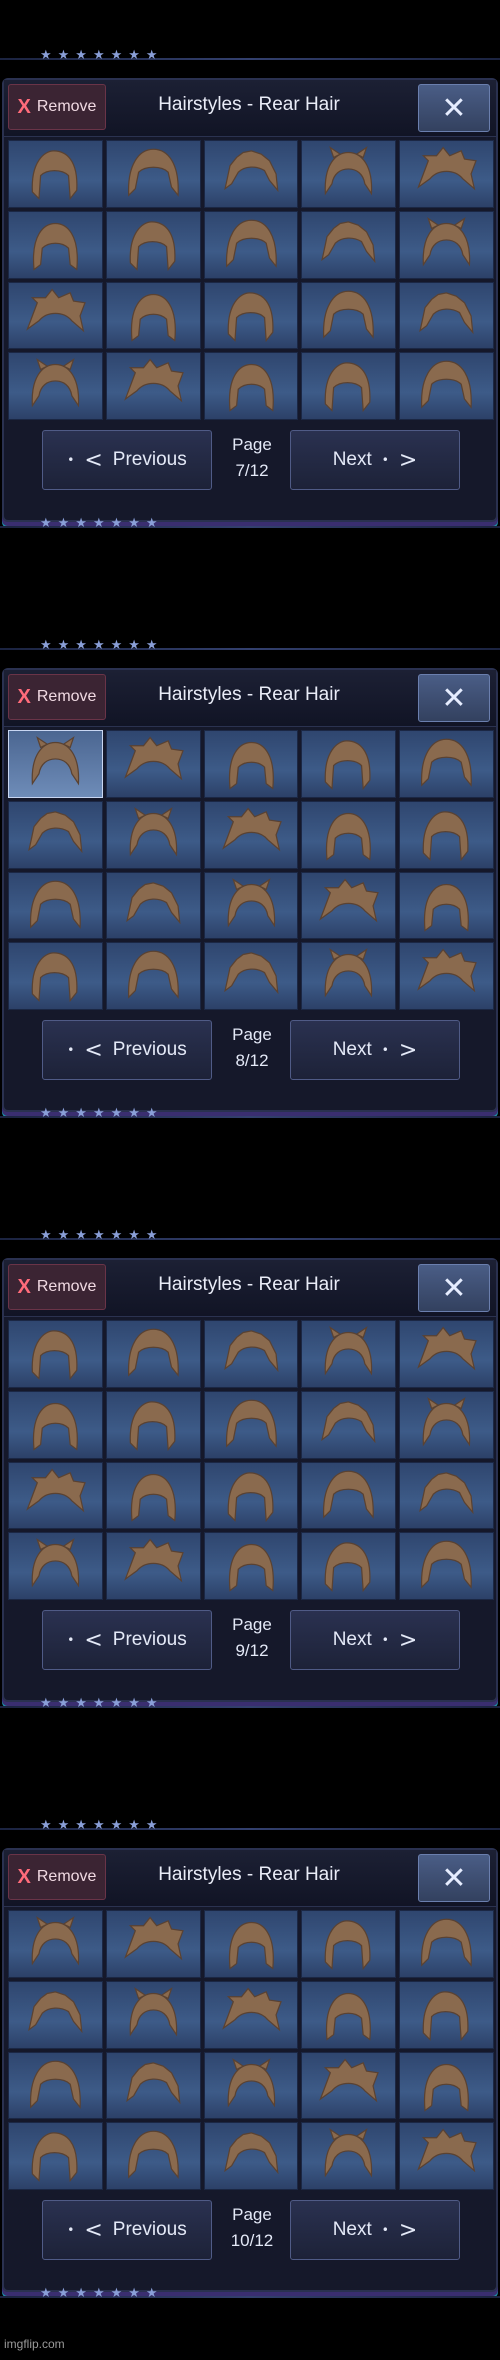 This screenshot has width=500, height=2360. What do you see at coordinates (252, 444) in the screenshot?
I see `page-word: Page` at bounding box center [252, 444].